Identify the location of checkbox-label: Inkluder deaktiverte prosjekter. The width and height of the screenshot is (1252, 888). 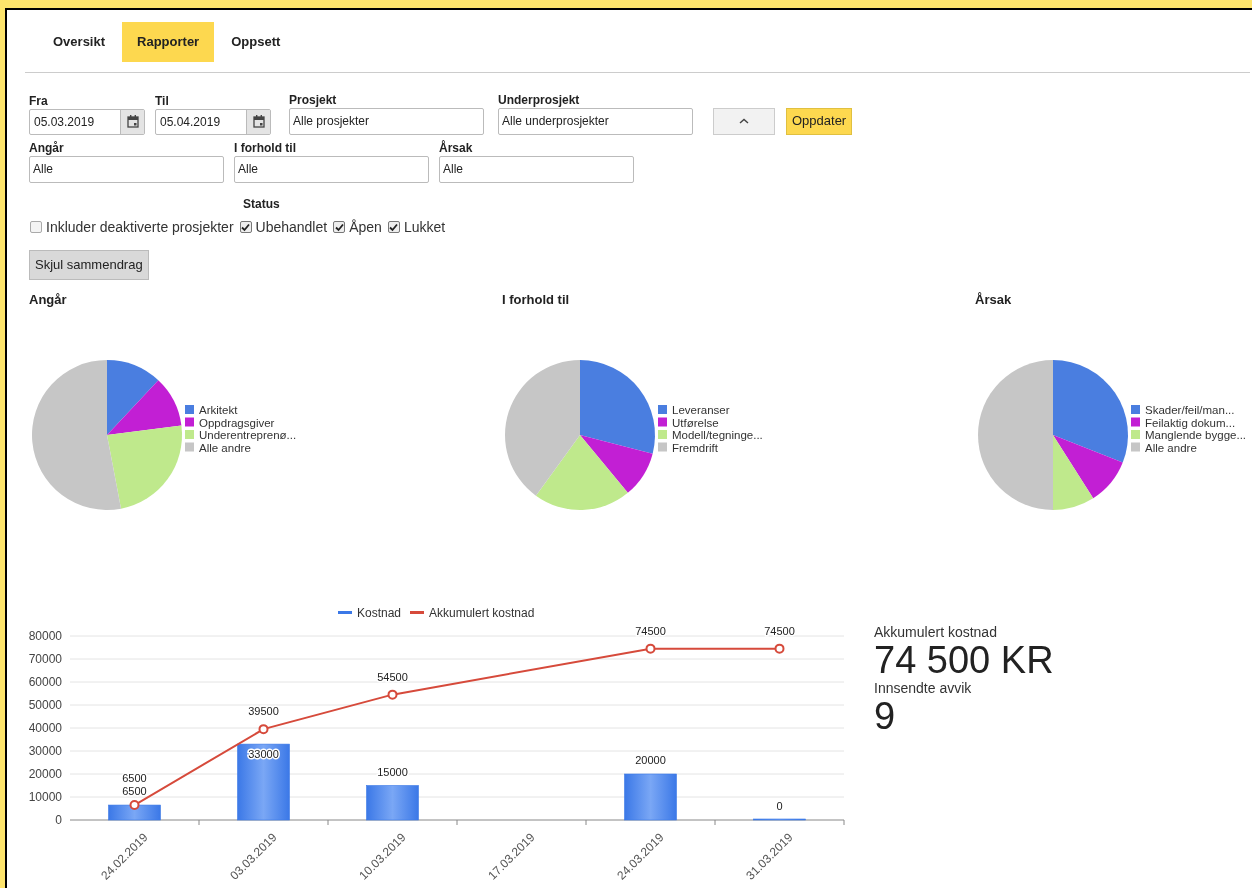
(140, 227).